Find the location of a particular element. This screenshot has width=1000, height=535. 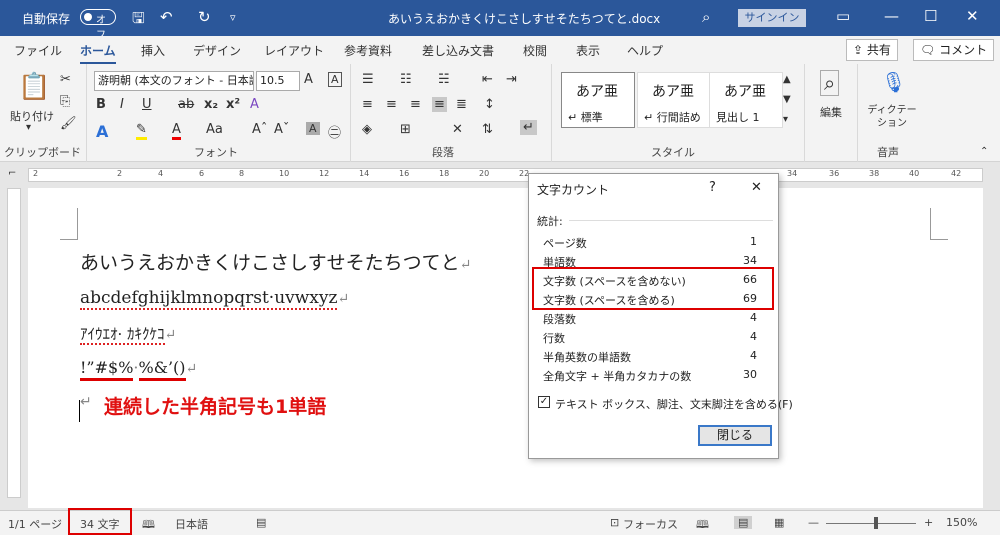

page-count: 1/1 ページ is located at coordinates (35, 524).